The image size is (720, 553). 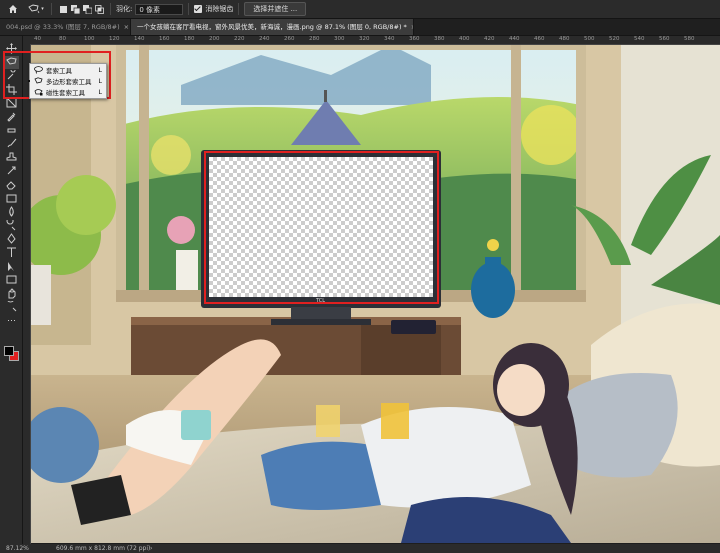 I want to click on antialias-checkbox, so click(x=198, y=9).